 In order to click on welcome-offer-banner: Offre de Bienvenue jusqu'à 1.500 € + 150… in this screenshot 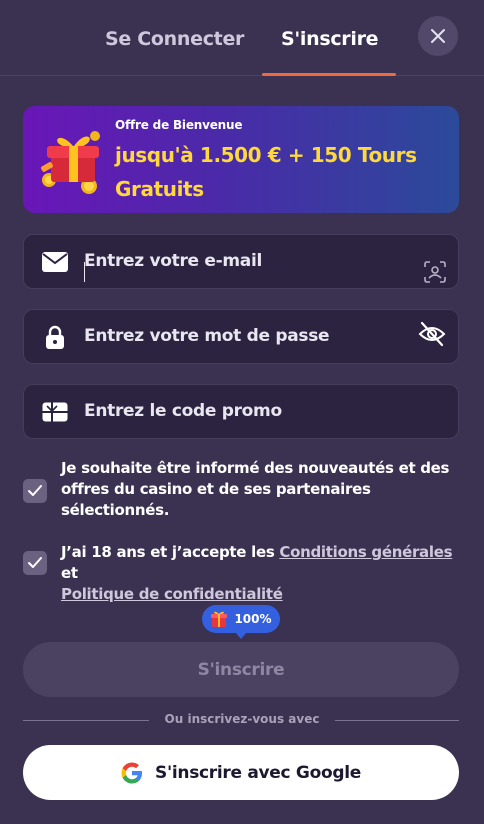, I will do `click(241, 159)`.